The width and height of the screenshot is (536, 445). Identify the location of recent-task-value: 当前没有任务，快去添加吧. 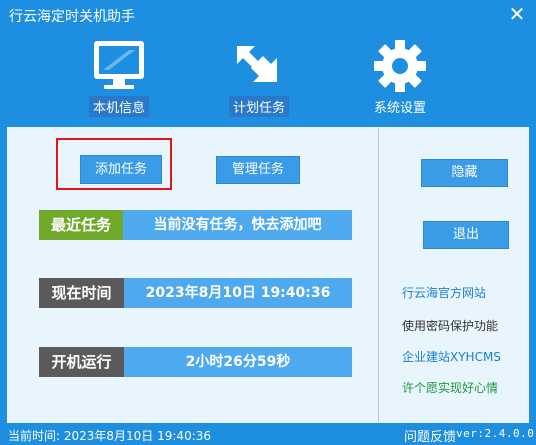
(237, 225).